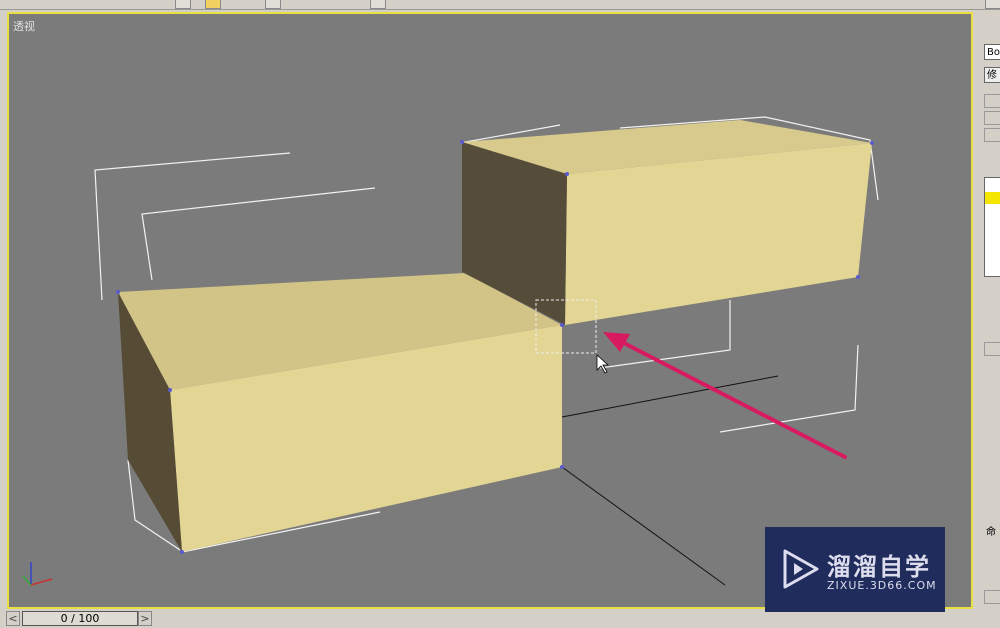 Image resolution: width=1000 pixels, height=628 pixels. What do you see at coordinates (13, 618) in the screenshot?
I see `previous-frame-button: <` at bounding box center [13, 618].